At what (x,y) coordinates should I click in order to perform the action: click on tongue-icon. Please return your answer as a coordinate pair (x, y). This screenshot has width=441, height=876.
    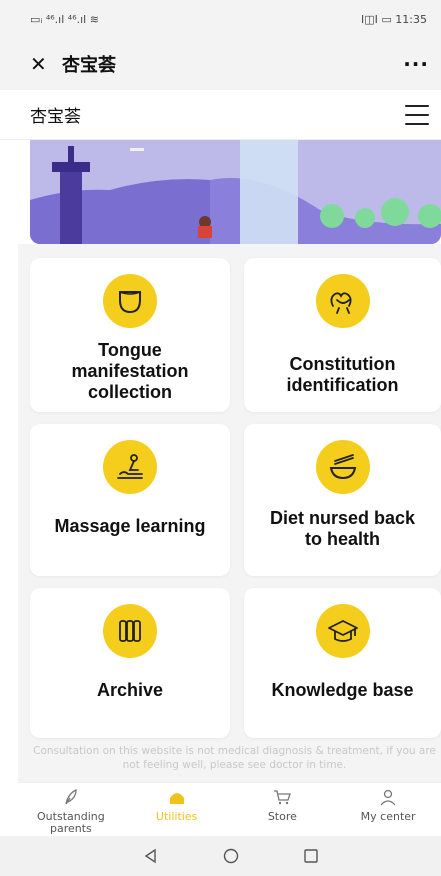
    Looking at the image, I should click on (130, 301).